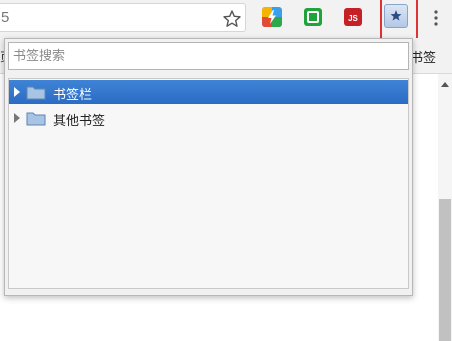 The image size is (452, 341). I want to click on scroll-up-arrow-icon, so click(445, 84).